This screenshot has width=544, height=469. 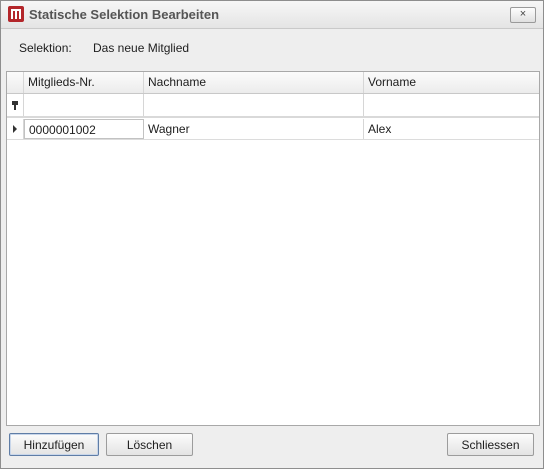 What do you see at coordinates (451, 105) in the screenshot?
I see `filter-first-name-input` at bounding box center [451, 105].